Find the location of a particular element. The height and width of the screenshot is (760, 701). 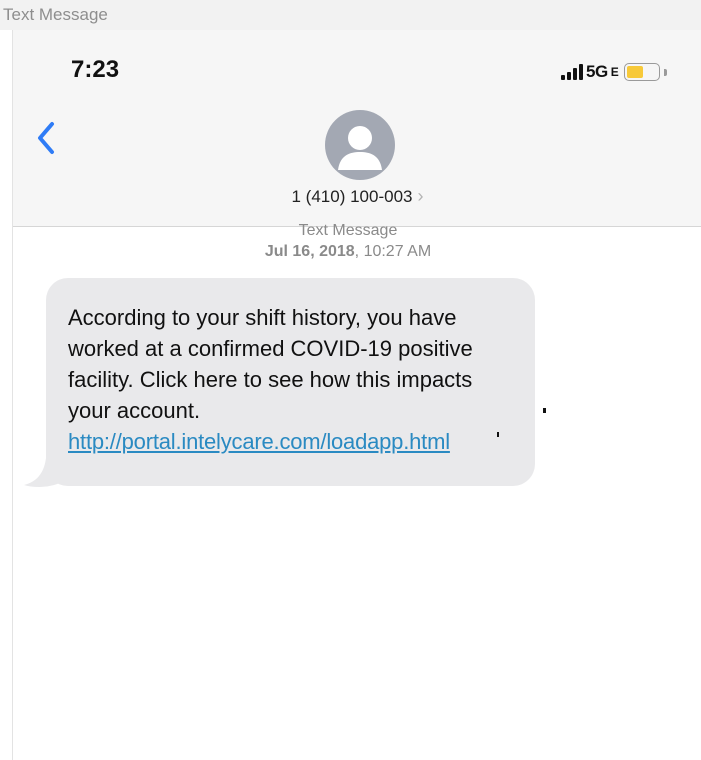

contact-details-button: 1 (410) 100-003 › is located at coordinates (357, 196).